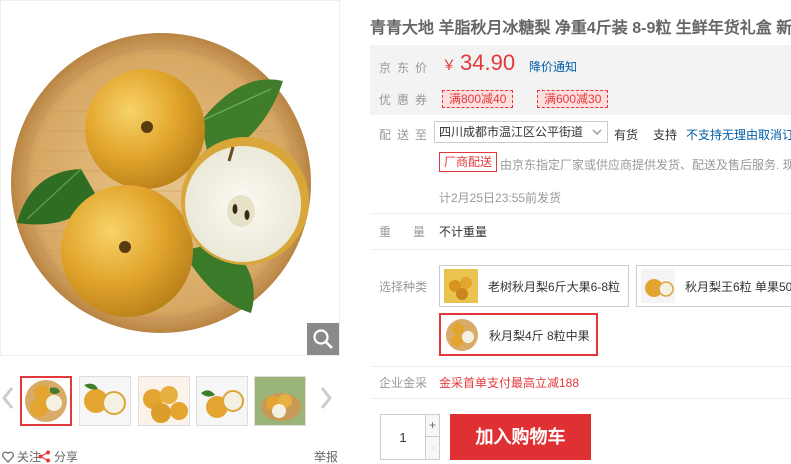 The width and height of the screenshot is (791, 464). I want to click on share-link: 分享, so click(58, 456).